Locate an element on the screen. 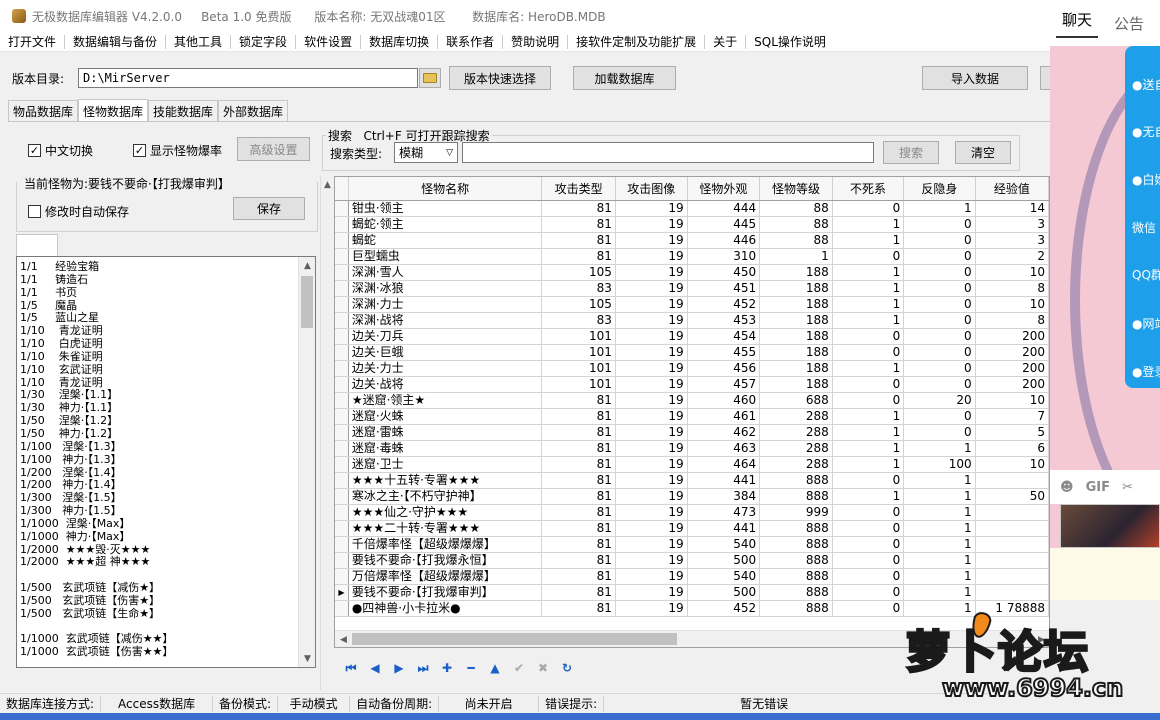 Image resolution: width=1160 pixels, height=720 pixels. table-cell: 83 is located at coordinates (578, 320).